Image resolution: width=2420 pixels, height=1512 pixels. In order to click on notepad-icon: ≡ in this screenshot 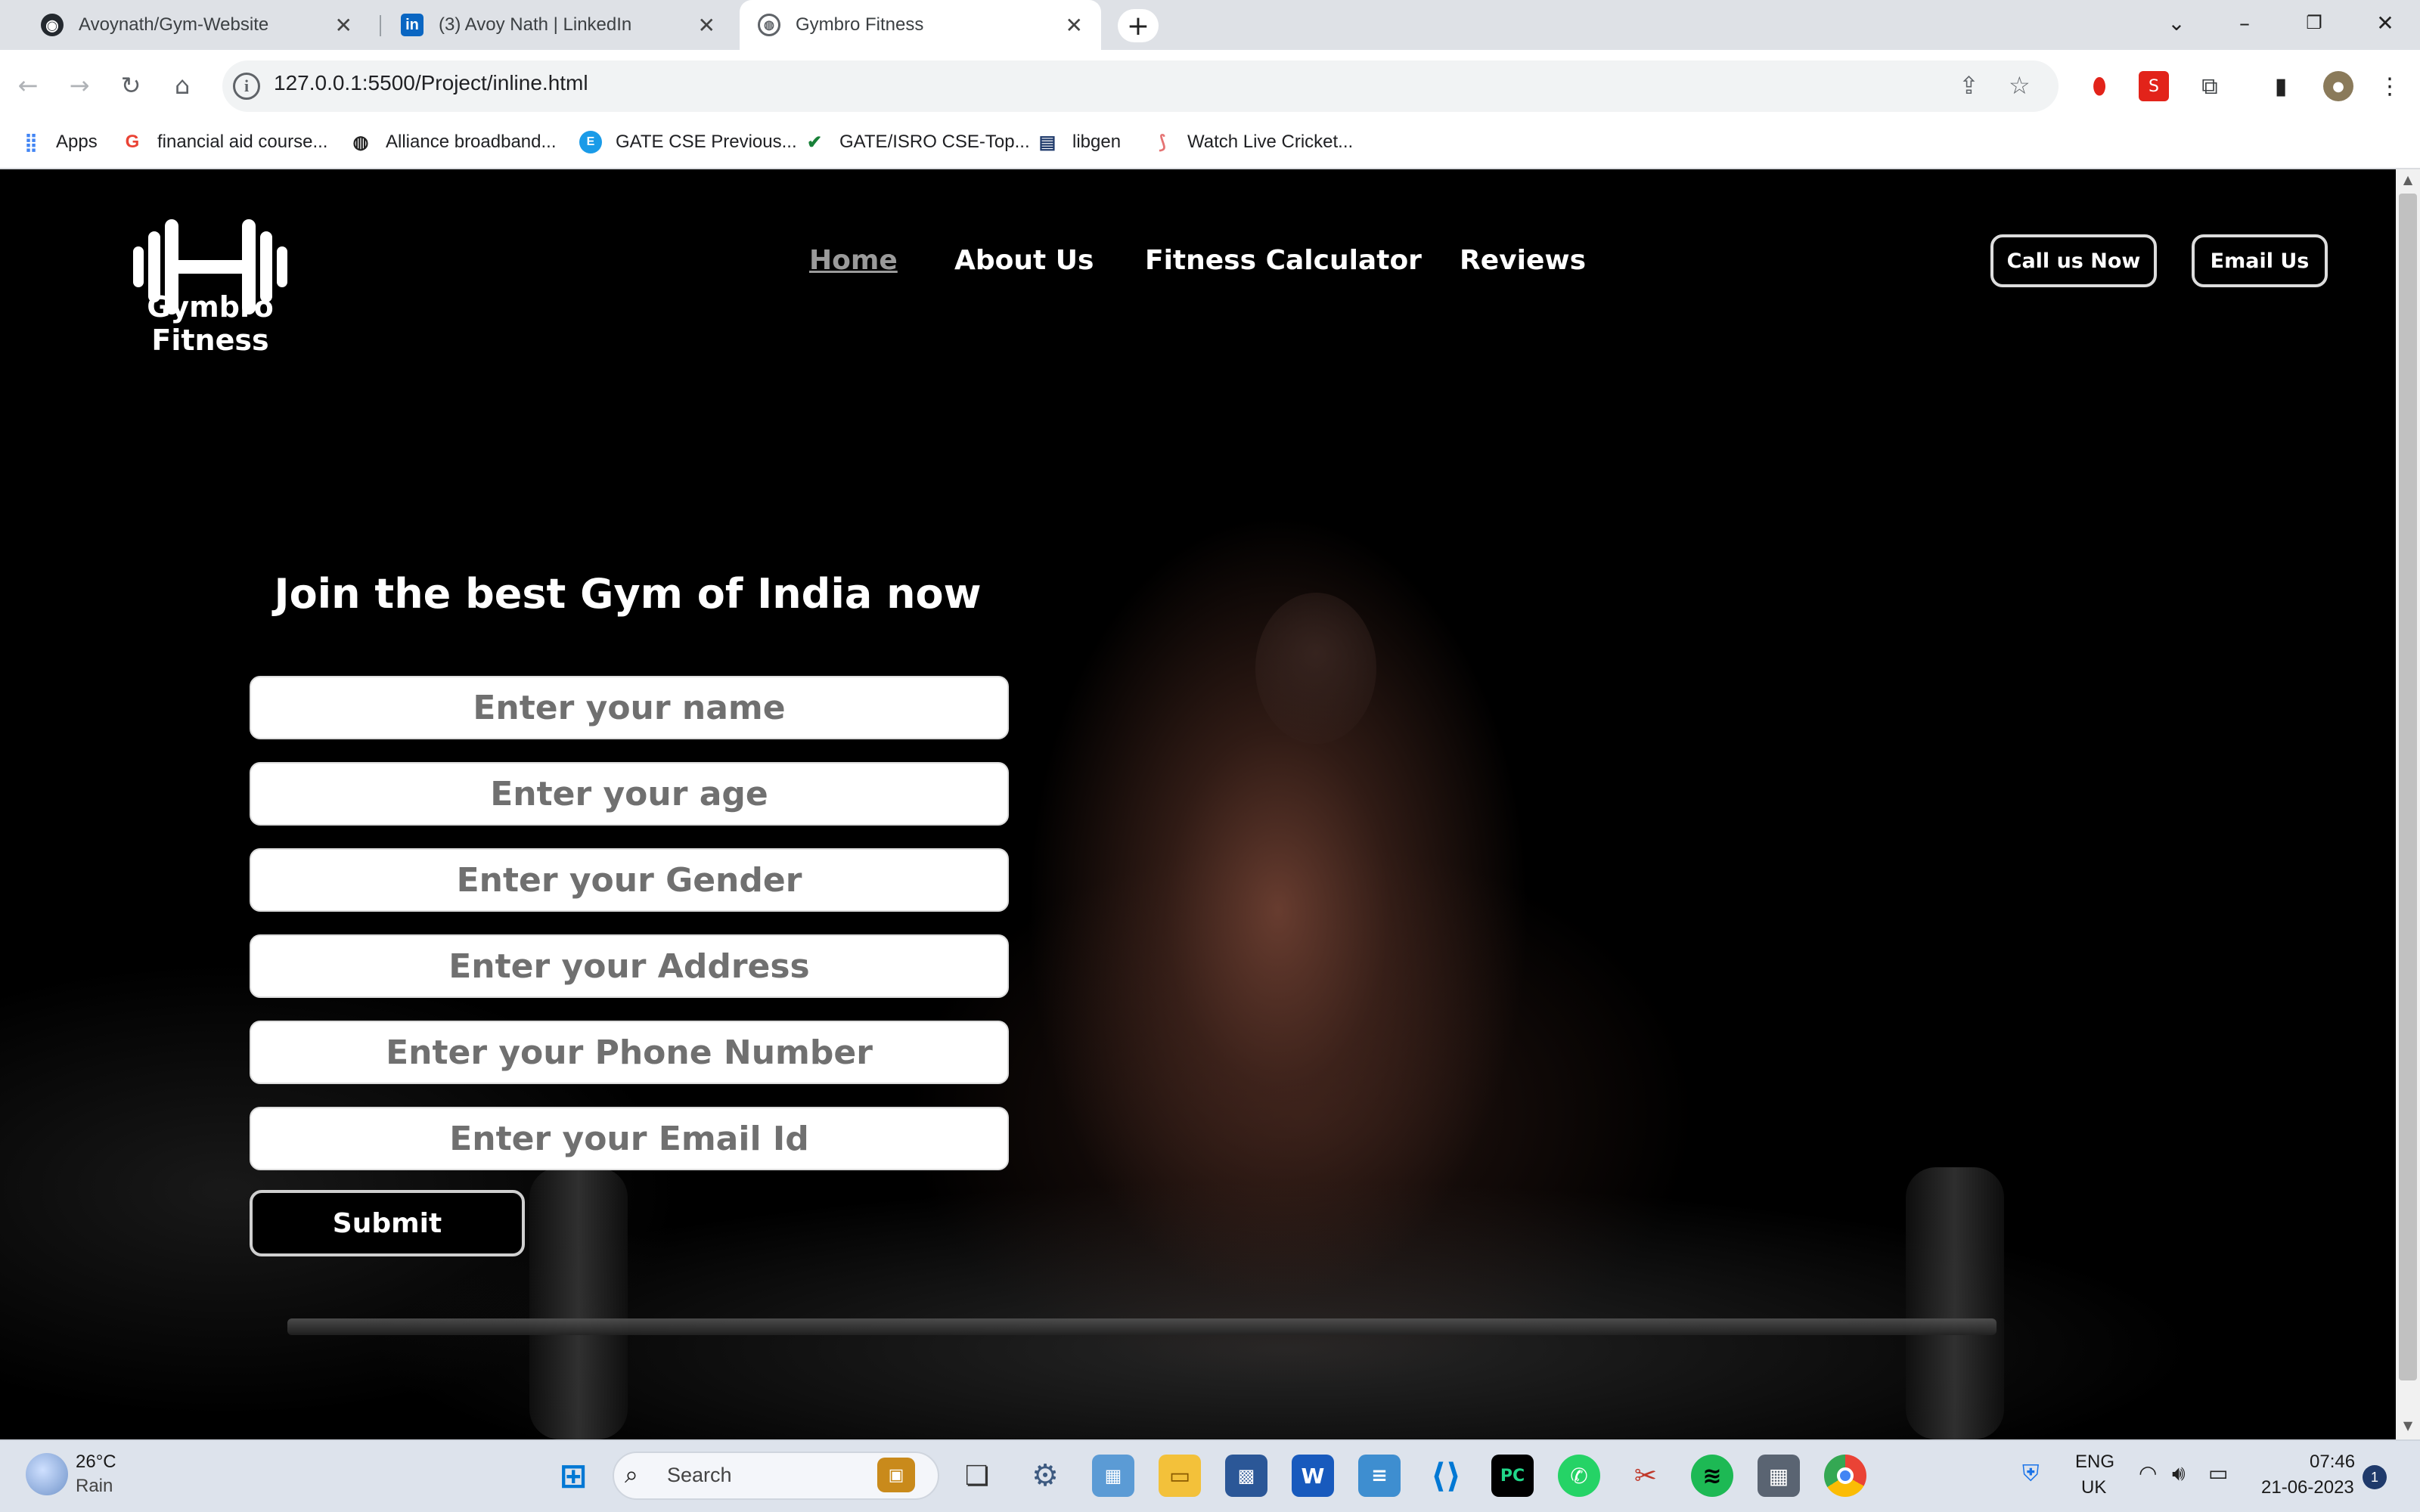, I will do `click(1379, 1476)`.